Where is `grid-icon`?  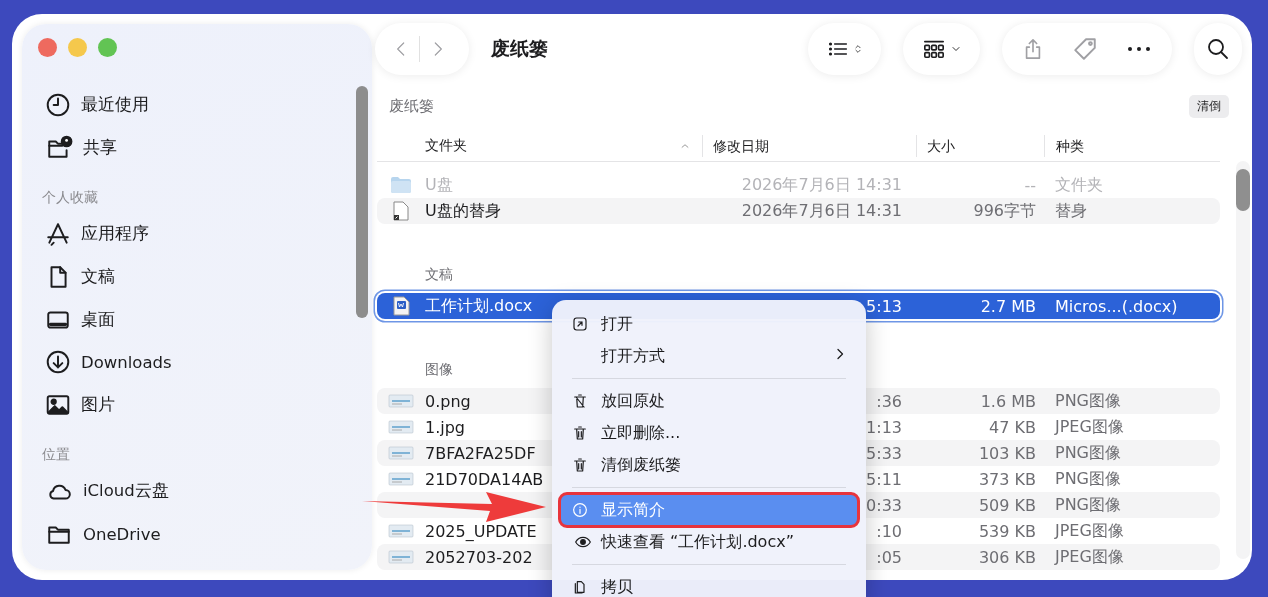
grid-icon is located at coordinates (934, 49).